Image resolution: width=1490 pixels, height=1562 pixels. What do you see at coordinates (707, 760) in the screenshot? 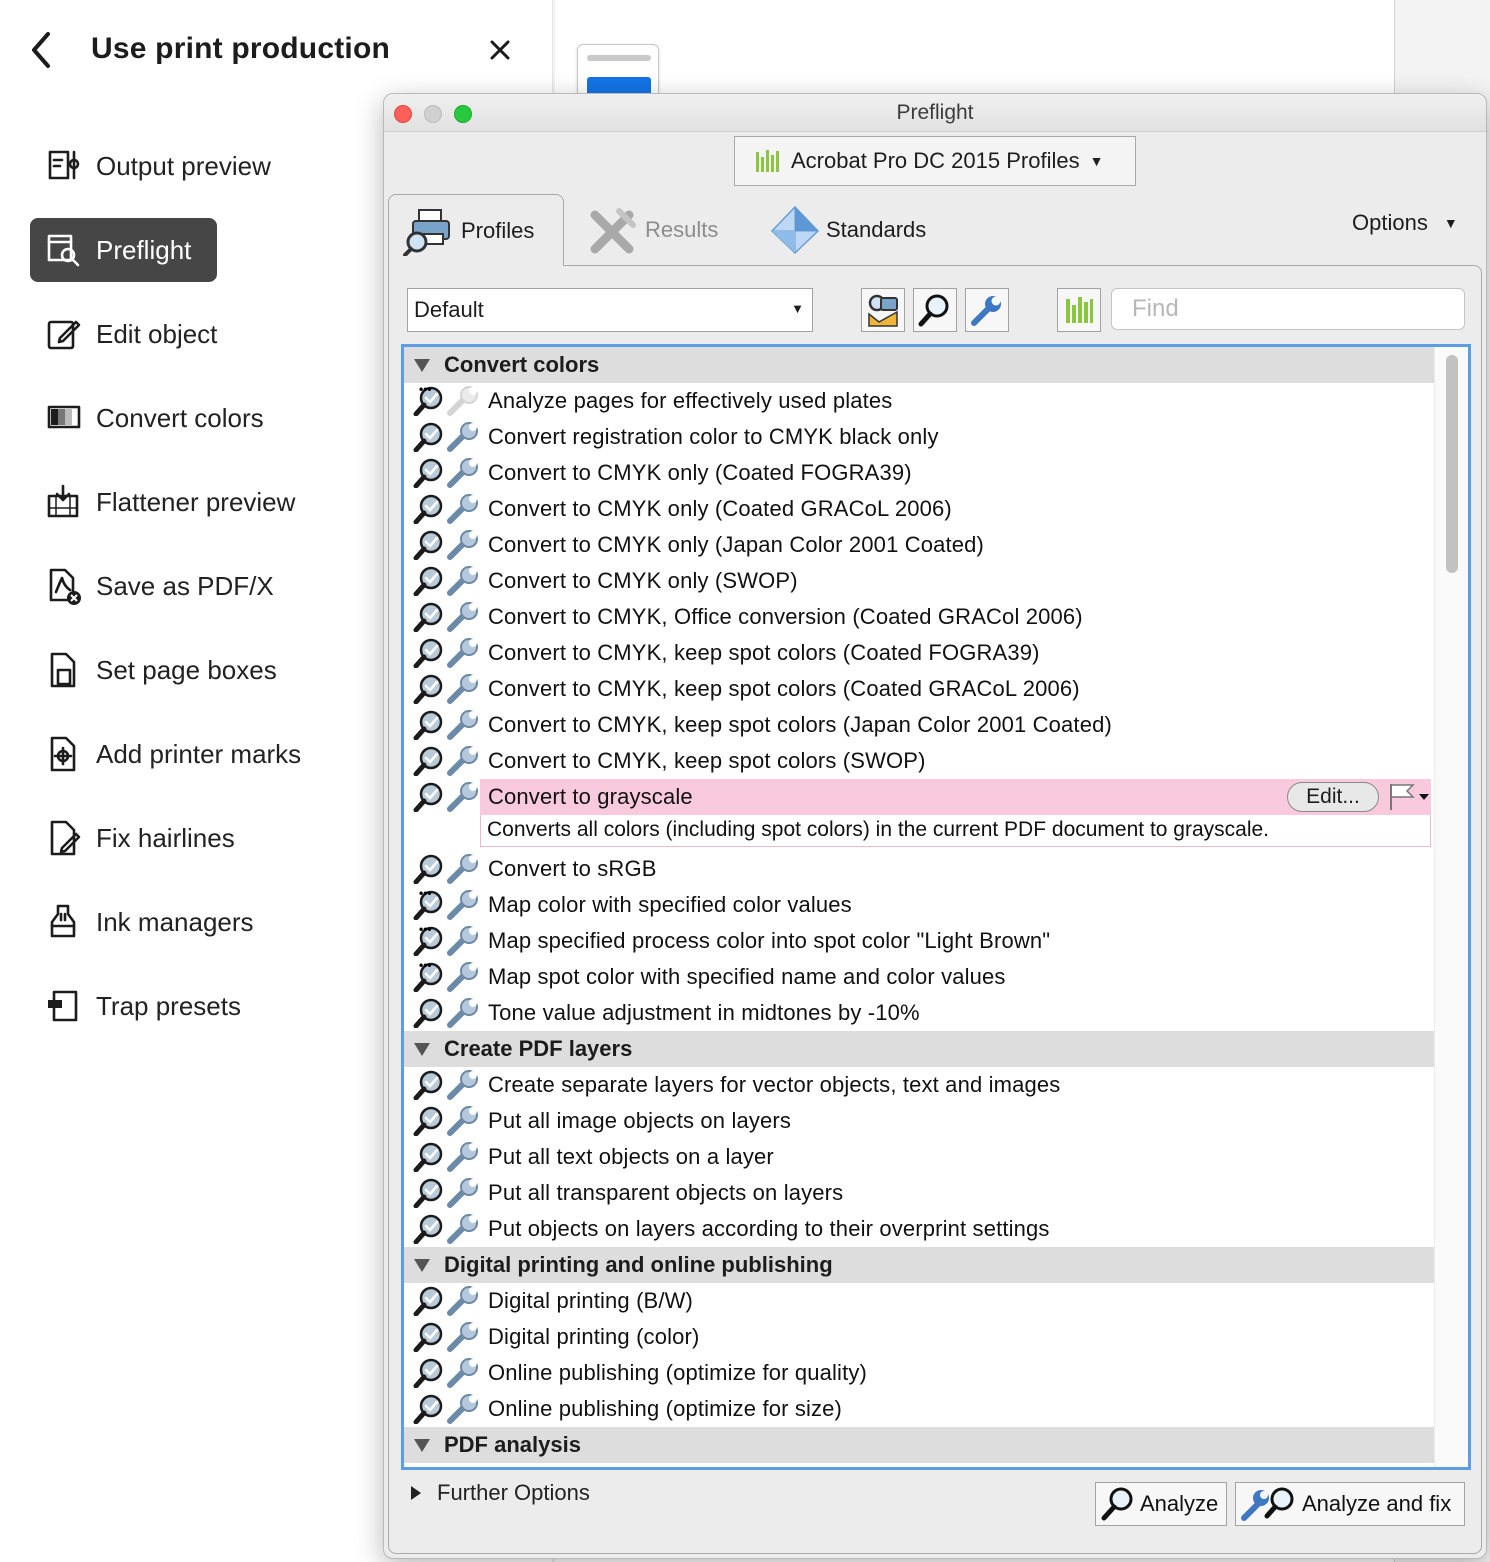
I see `profile-label: Convert to CMYK, keep spot colors (SWOP)` at bounding box center [707, 760].